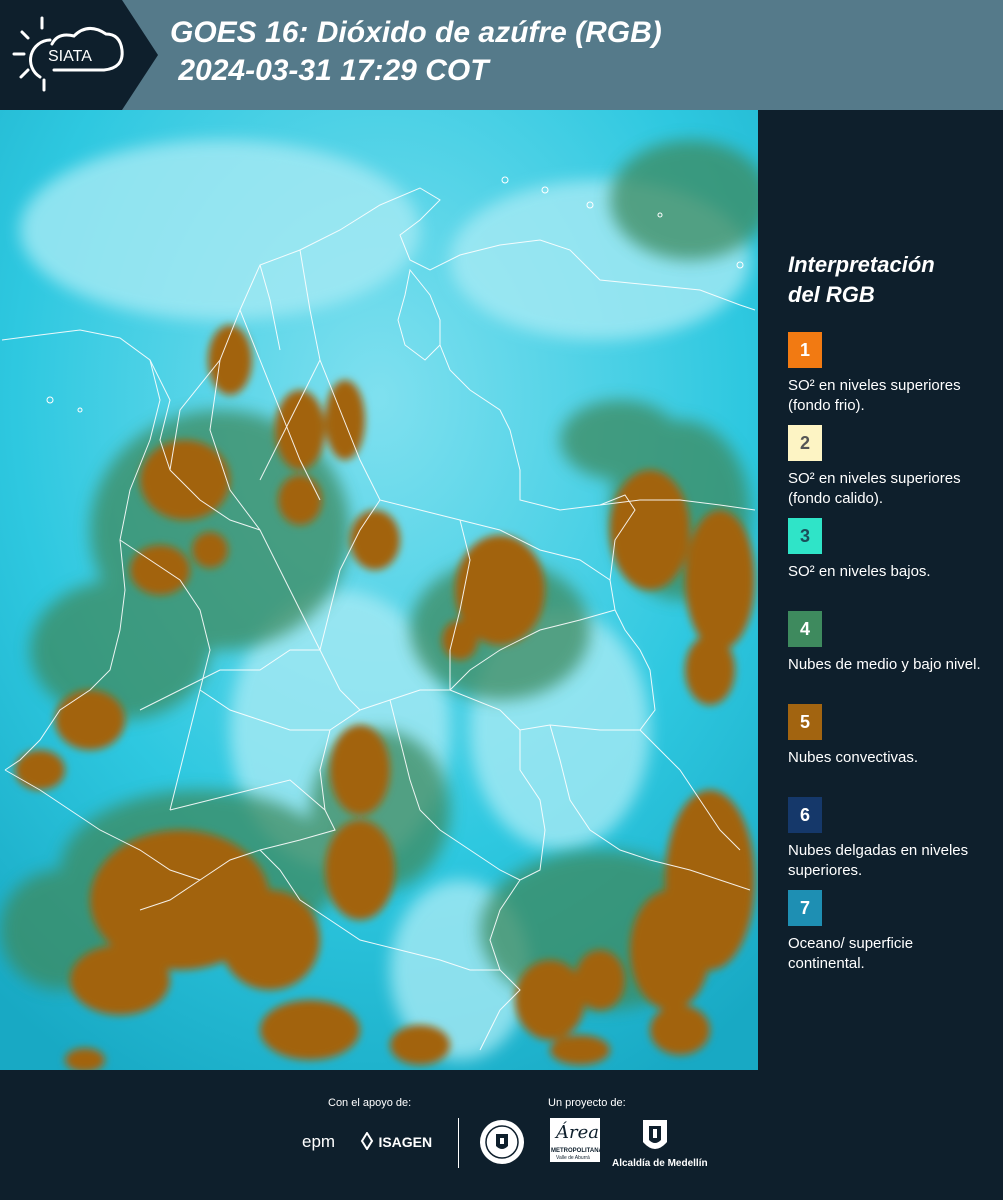 This screenshot has height=1200, width=1003. I want to click on legend-item-3: 3 SO² en niveles bajos., so click(890, 564).